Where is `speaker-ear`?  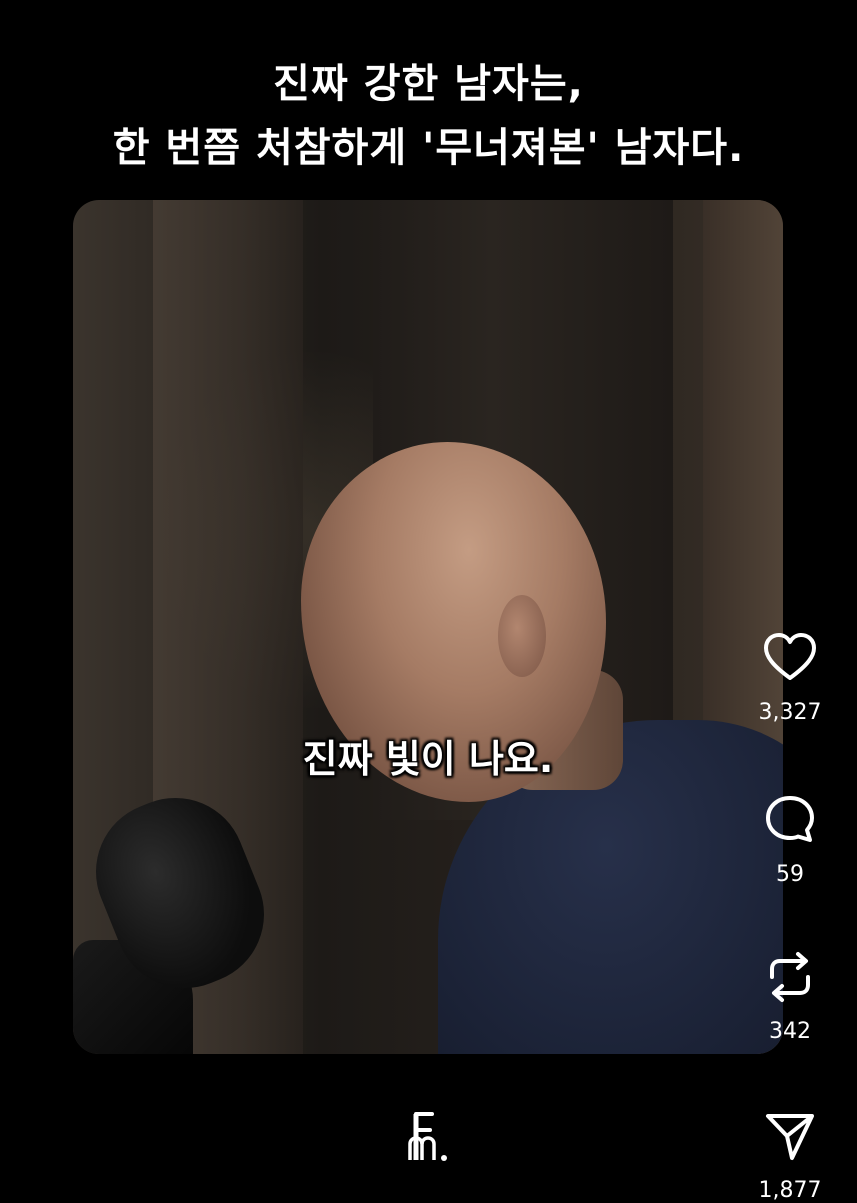 speaker-ear is located at coordinates (522, 636).